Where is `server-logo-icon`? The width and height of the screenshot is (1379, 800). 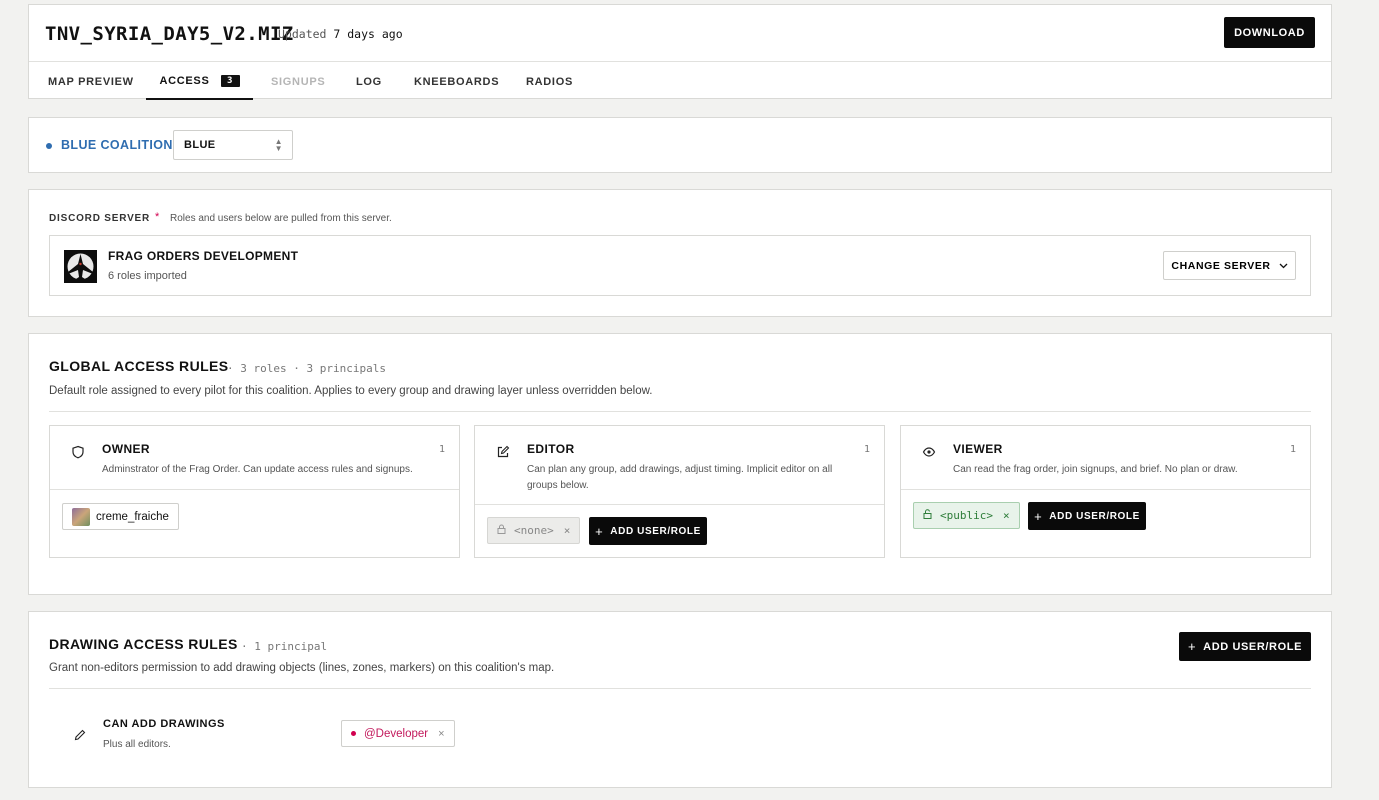
server-logo-icon is located at coordinates (80, 266).